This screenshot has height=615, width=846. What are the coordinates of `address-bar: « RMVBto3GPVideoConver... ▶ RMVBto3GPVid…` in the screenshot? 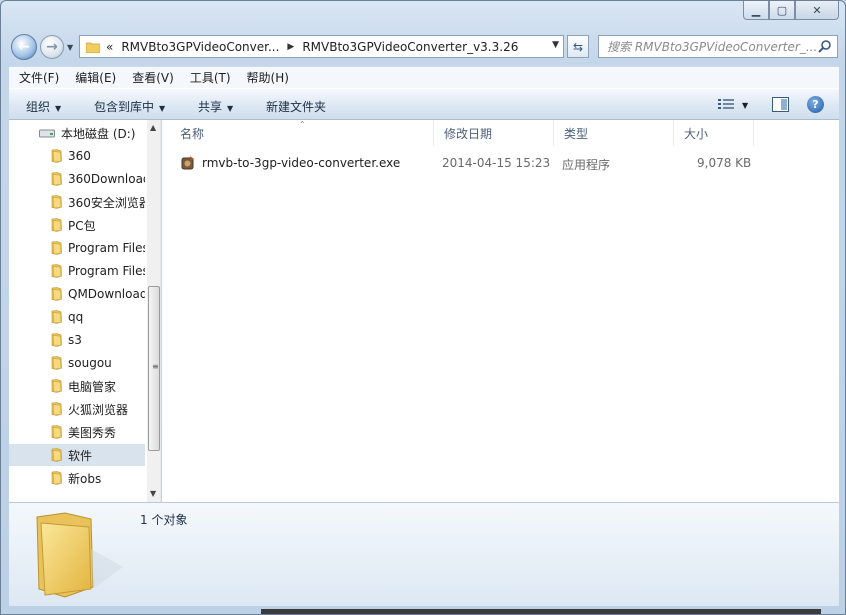 It's located at (321, 46).